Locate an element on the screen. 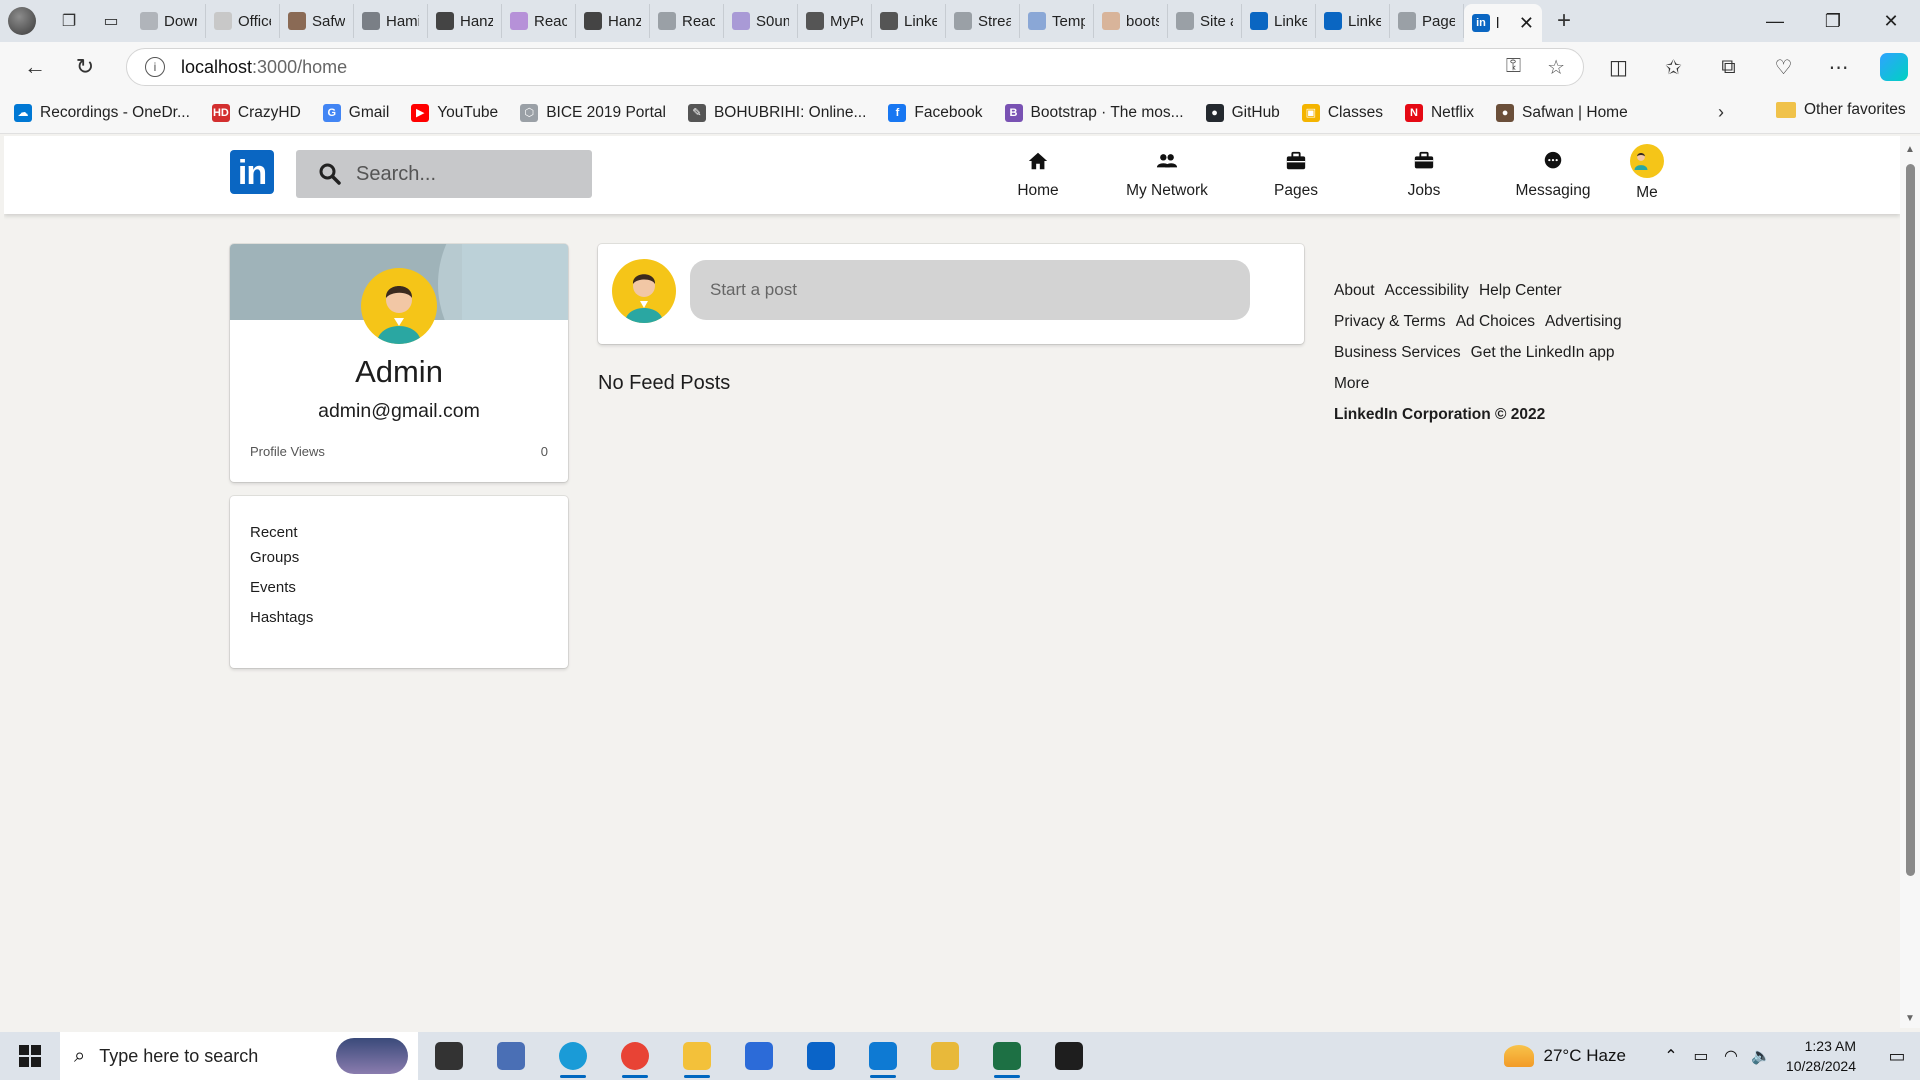  close-window-icon: ✕ is located at coordinates (1891, 21).